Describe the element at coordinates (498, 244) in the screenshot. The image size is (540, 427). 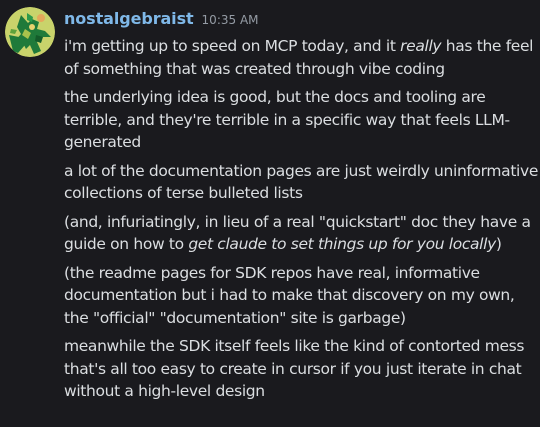
I see `message-text: )` at that location.